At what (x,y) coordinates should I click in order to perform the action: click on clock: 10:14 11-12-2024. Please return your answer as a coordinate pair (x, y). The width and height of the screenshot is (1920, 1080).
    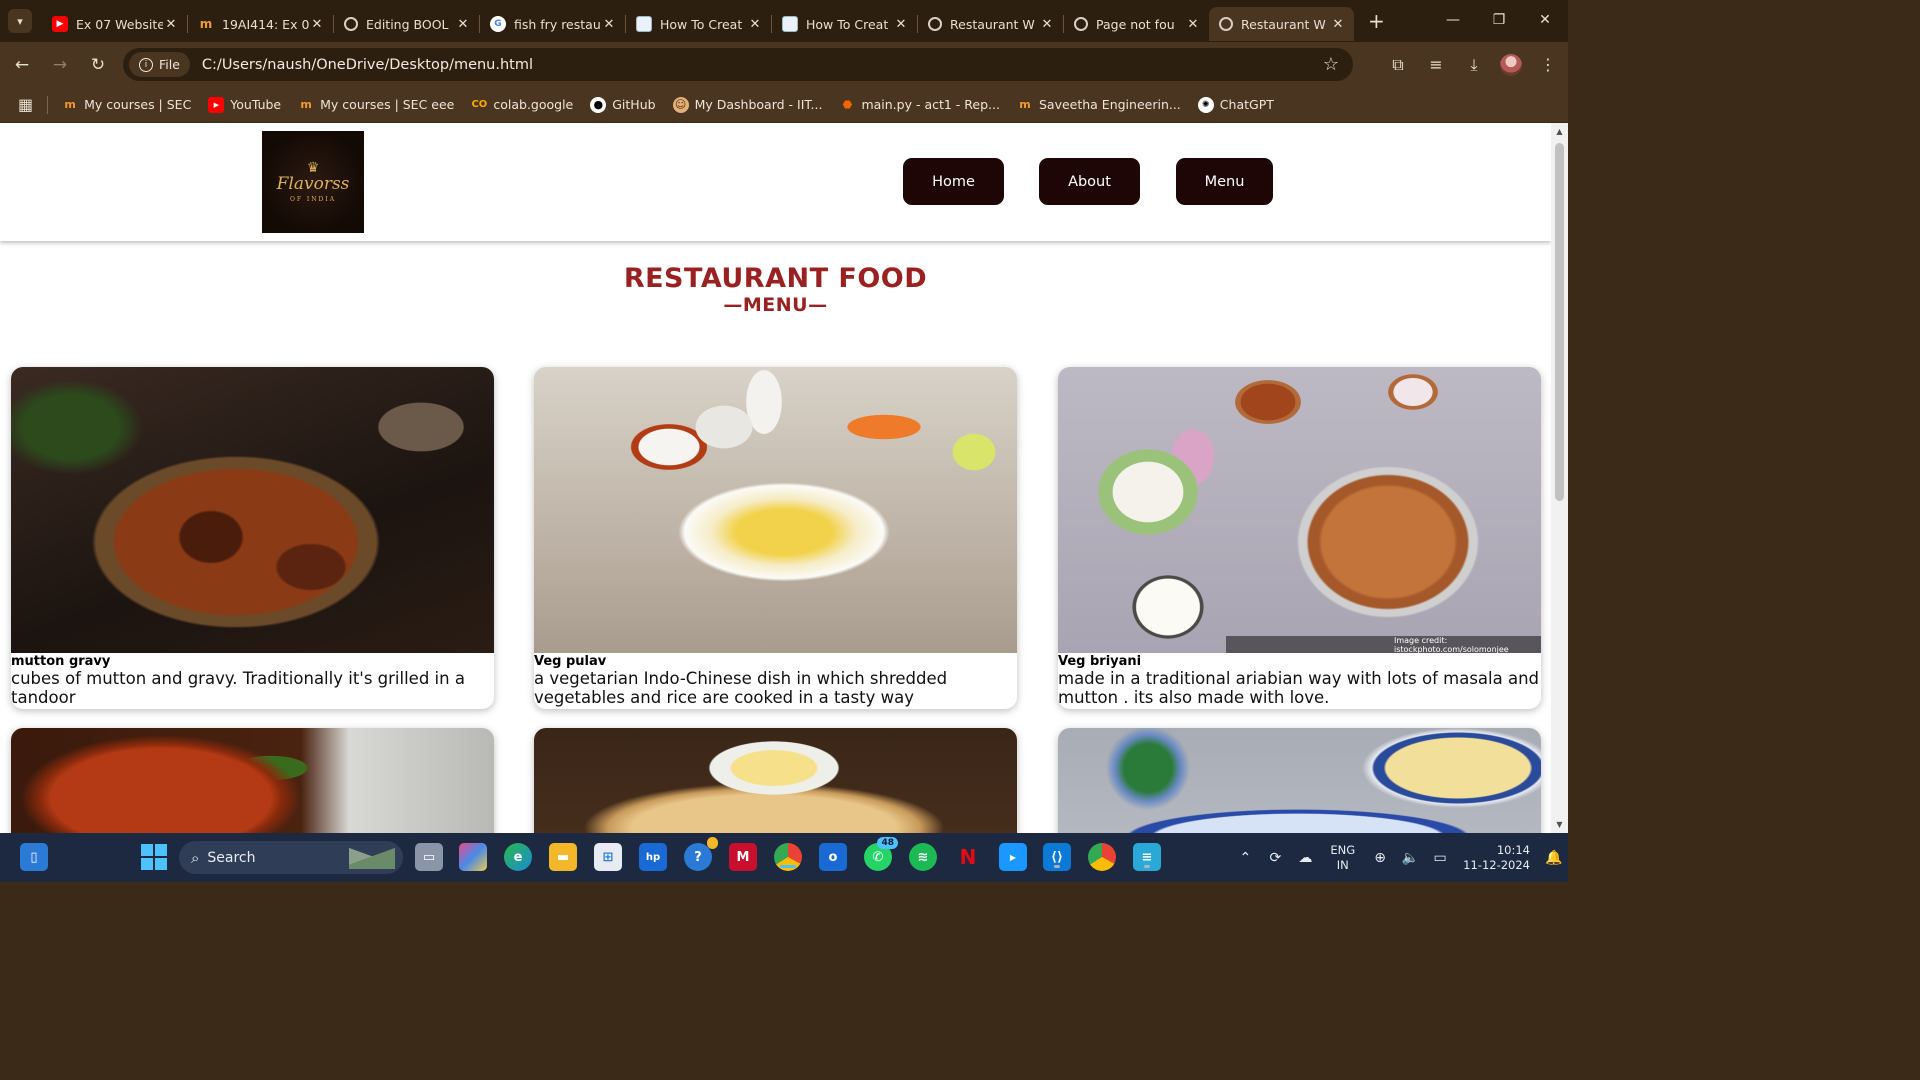
    Looking at the image, I should click on (1496, 858).